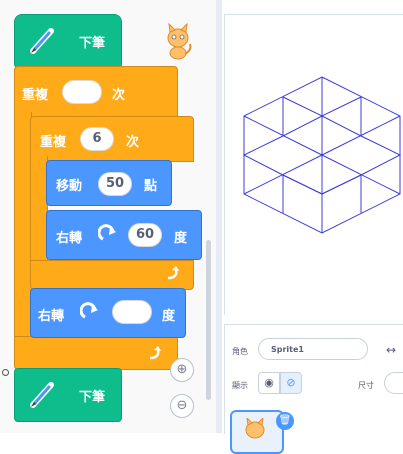  I want to click on turn-inner-degrees-input: 60, so click(145, 235).